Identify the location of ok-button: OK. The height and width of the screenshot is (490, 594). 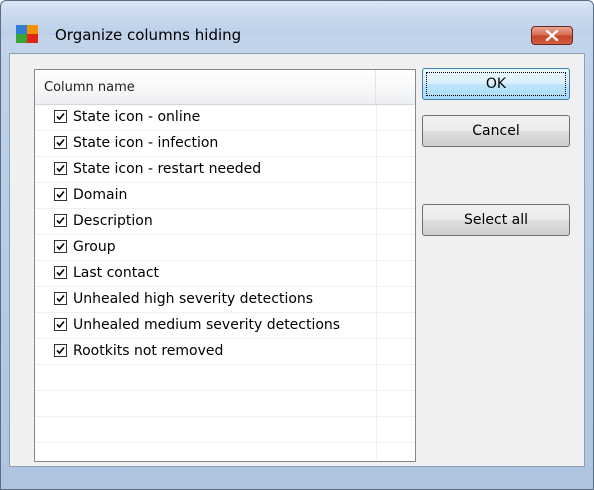
(496, 84).